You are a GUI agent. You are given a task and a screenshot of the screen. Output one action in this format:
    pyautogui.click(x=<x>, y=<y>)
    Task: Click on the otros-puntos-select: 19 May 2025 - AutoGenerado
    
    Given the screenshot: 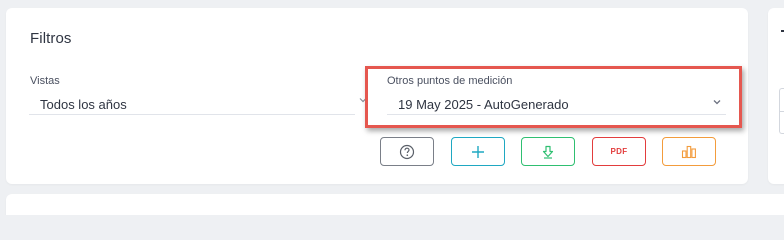 What is the action you would take?
    pyautogui.click(x=556, y=104)
    